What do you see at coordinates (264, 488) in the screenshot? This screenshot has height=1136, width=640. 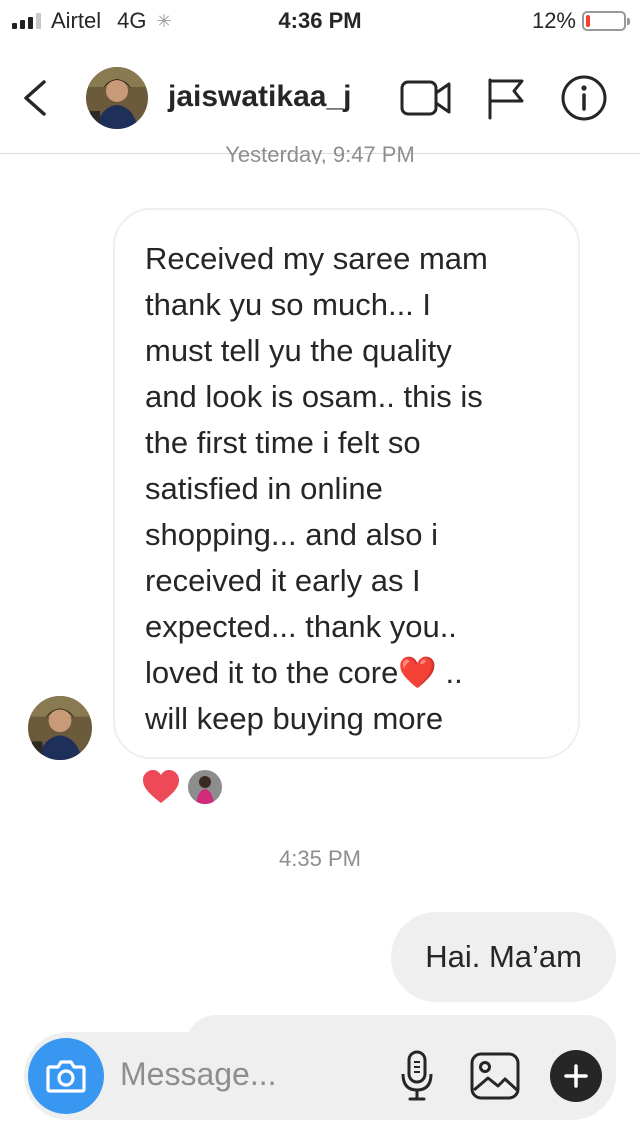 I see `message-text-line: satisfied in online` at bounding box center [264, 488].